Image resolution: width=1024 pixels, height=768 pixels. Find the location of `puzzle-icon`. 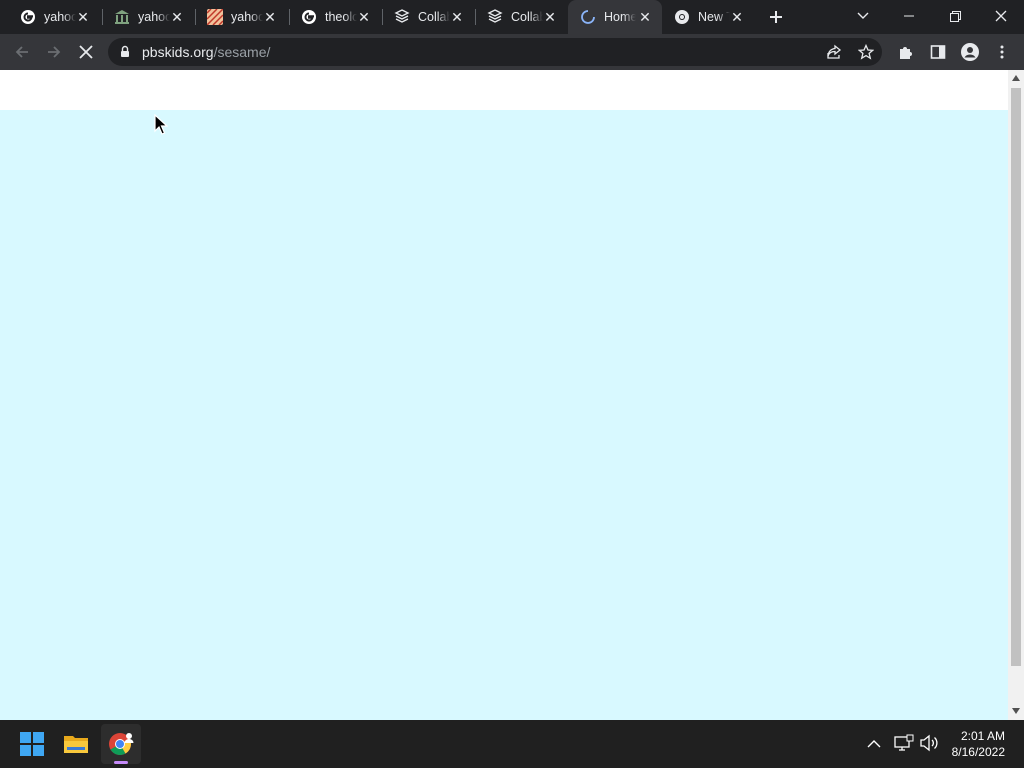

puzzle-icon is located at coordinates (906, 53).